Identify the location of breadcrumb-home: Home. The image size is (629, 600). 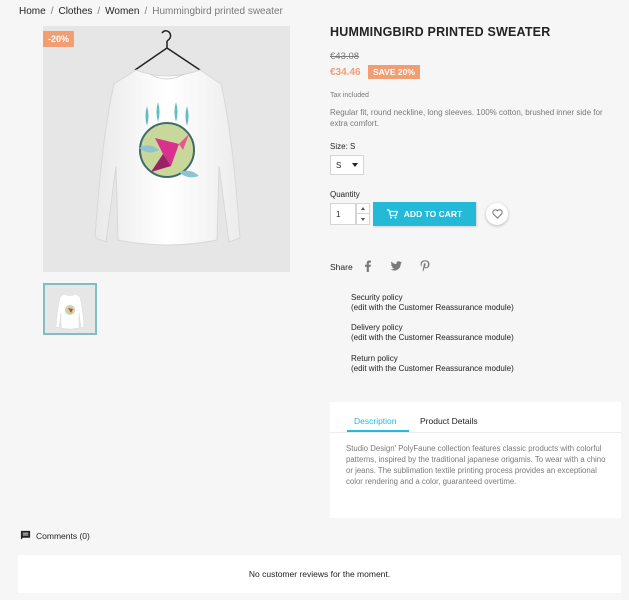
(32, 11).